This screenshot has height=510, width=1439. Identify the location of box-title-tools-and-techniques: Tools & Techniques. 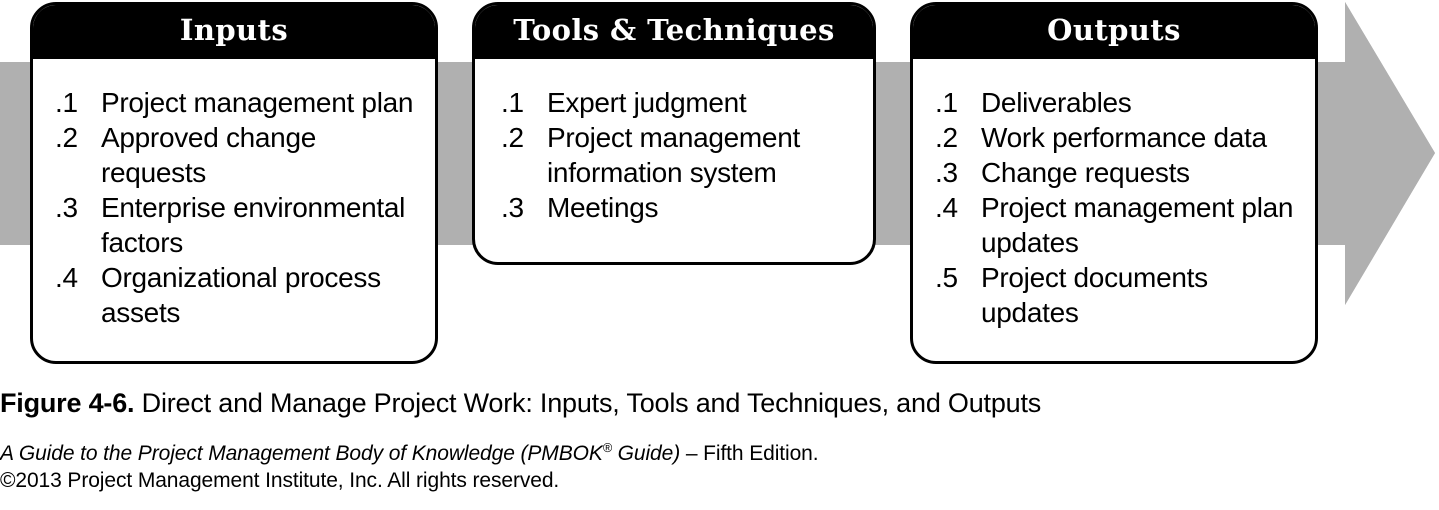
(674, 32).